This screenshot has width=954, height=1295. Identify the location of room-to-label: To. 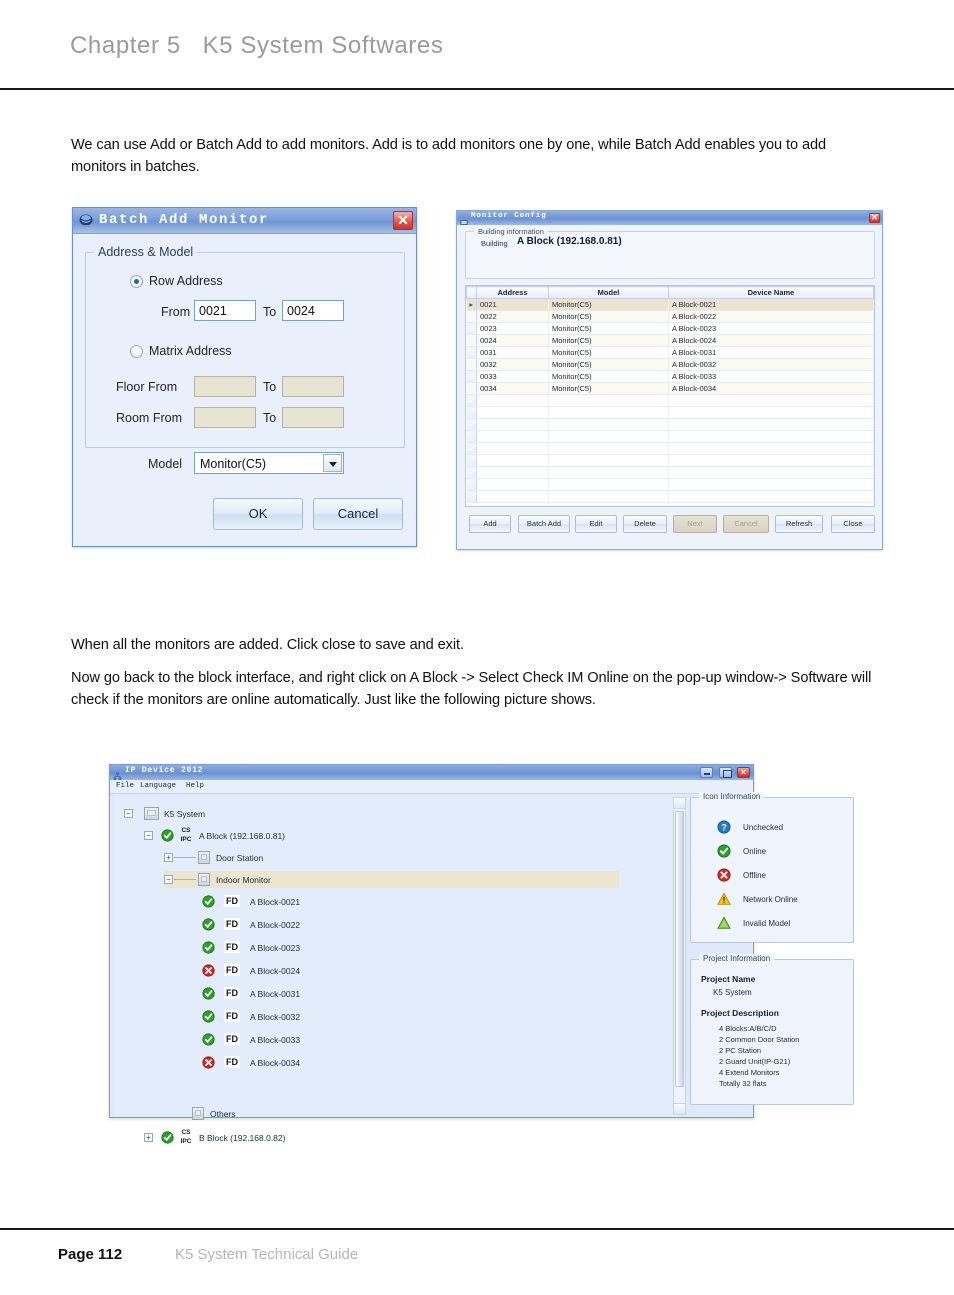
(270, 418).